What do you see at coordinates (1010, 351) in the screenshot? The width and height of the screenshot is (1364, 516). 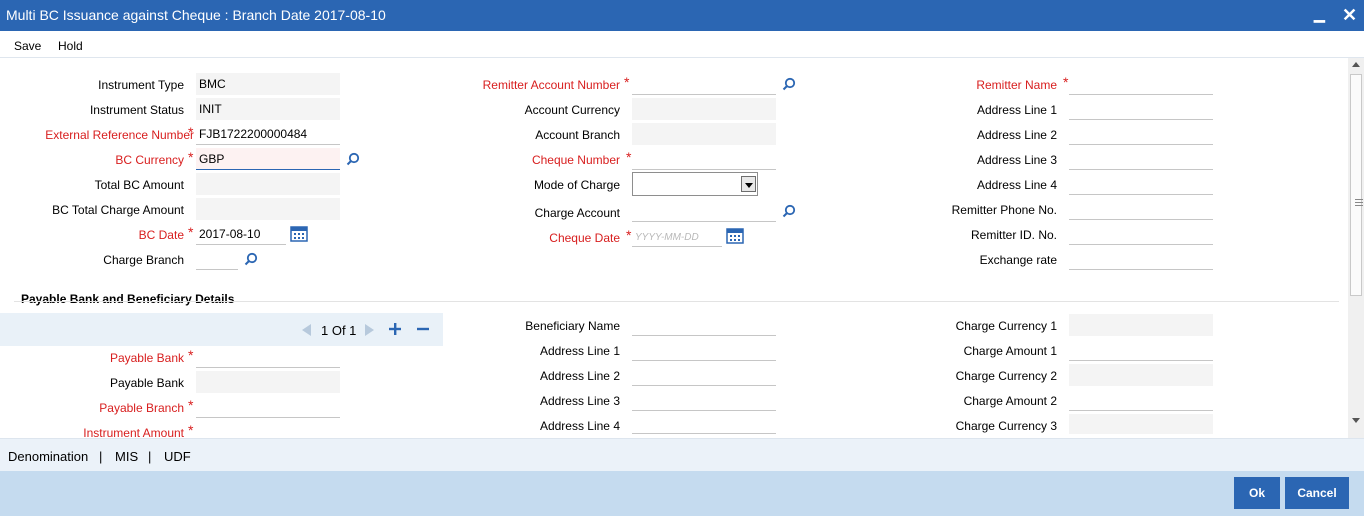 I see `charge-amount-1-label: Charge Amount 1` at bounding box center [1010, 351].